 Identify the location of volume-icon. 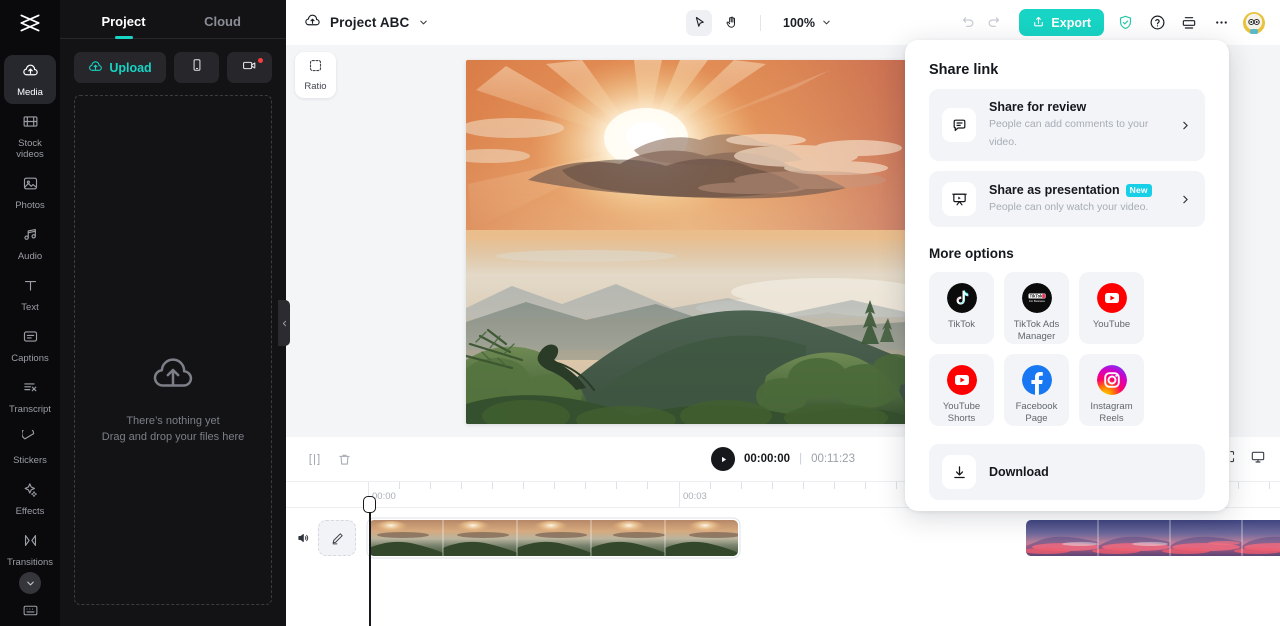
(303, 538).